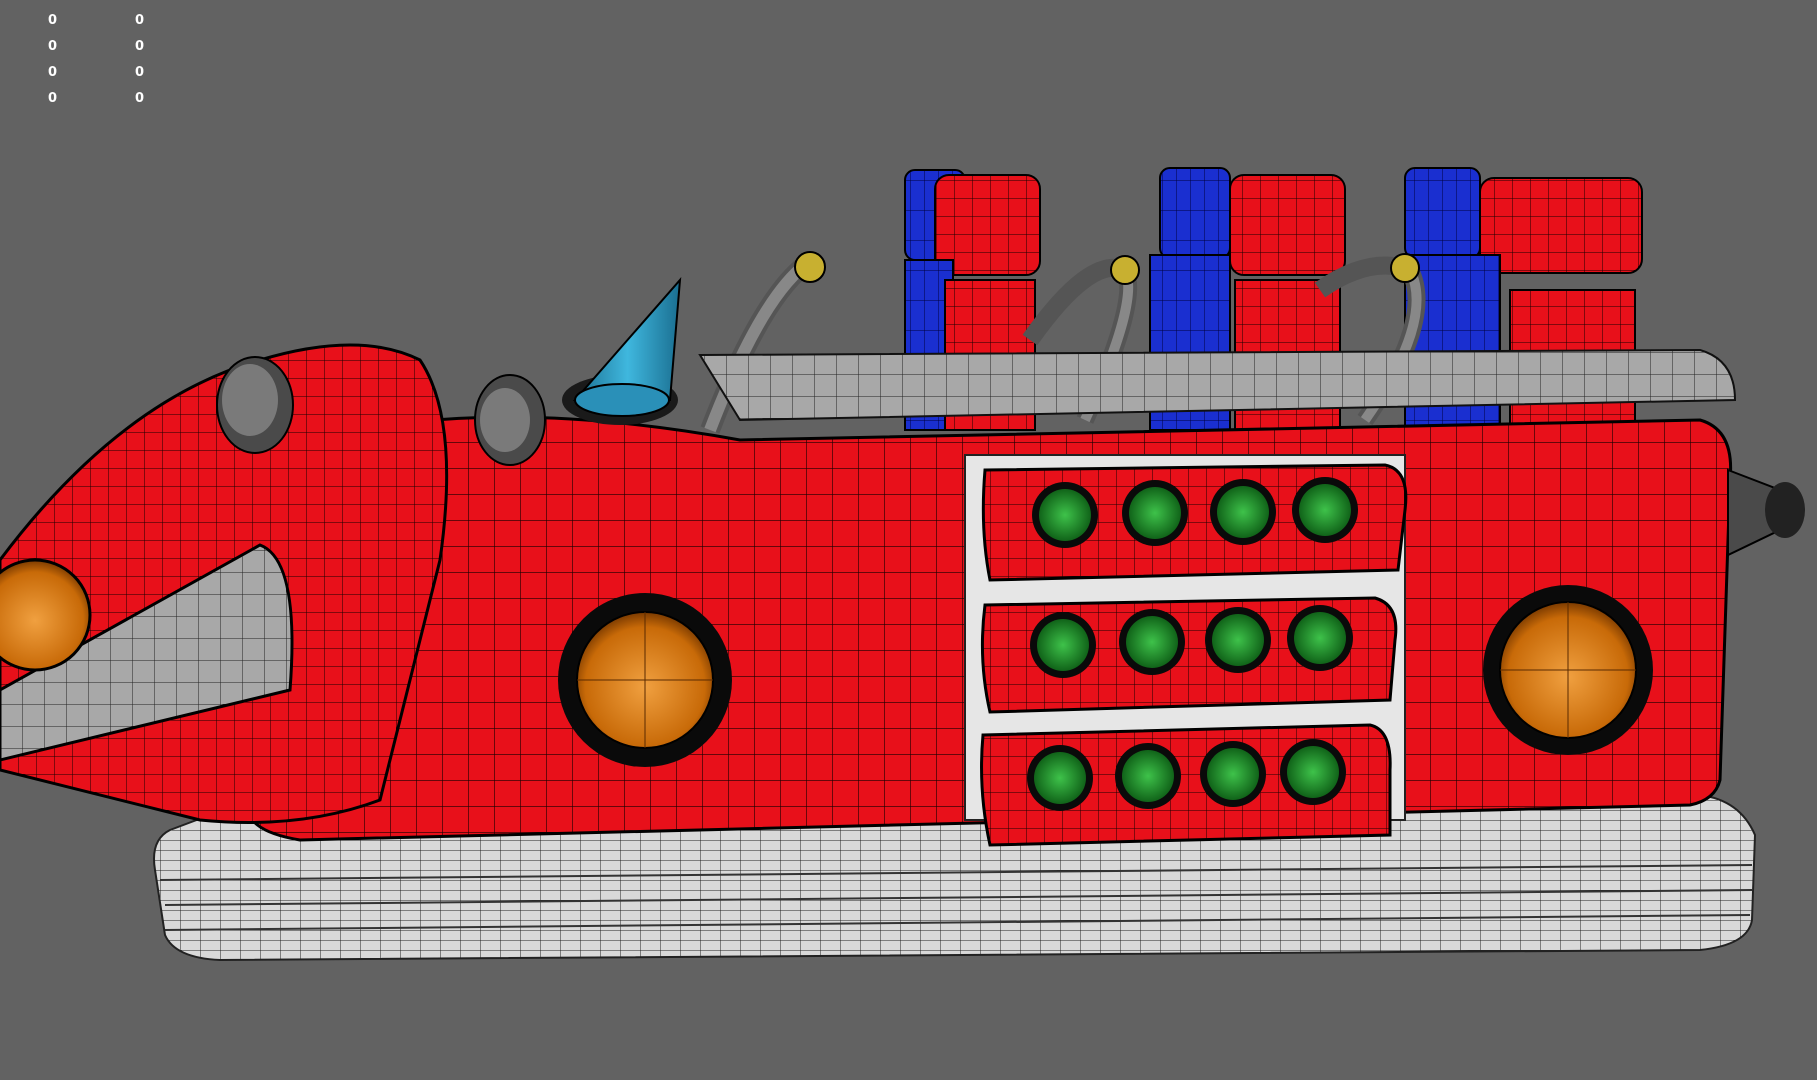 The image size is (1817, 1080). What do you see at coordinates (1189, 655) in the screenshot?
I see `light-panel-middle` at bounding box center [1189, 655].